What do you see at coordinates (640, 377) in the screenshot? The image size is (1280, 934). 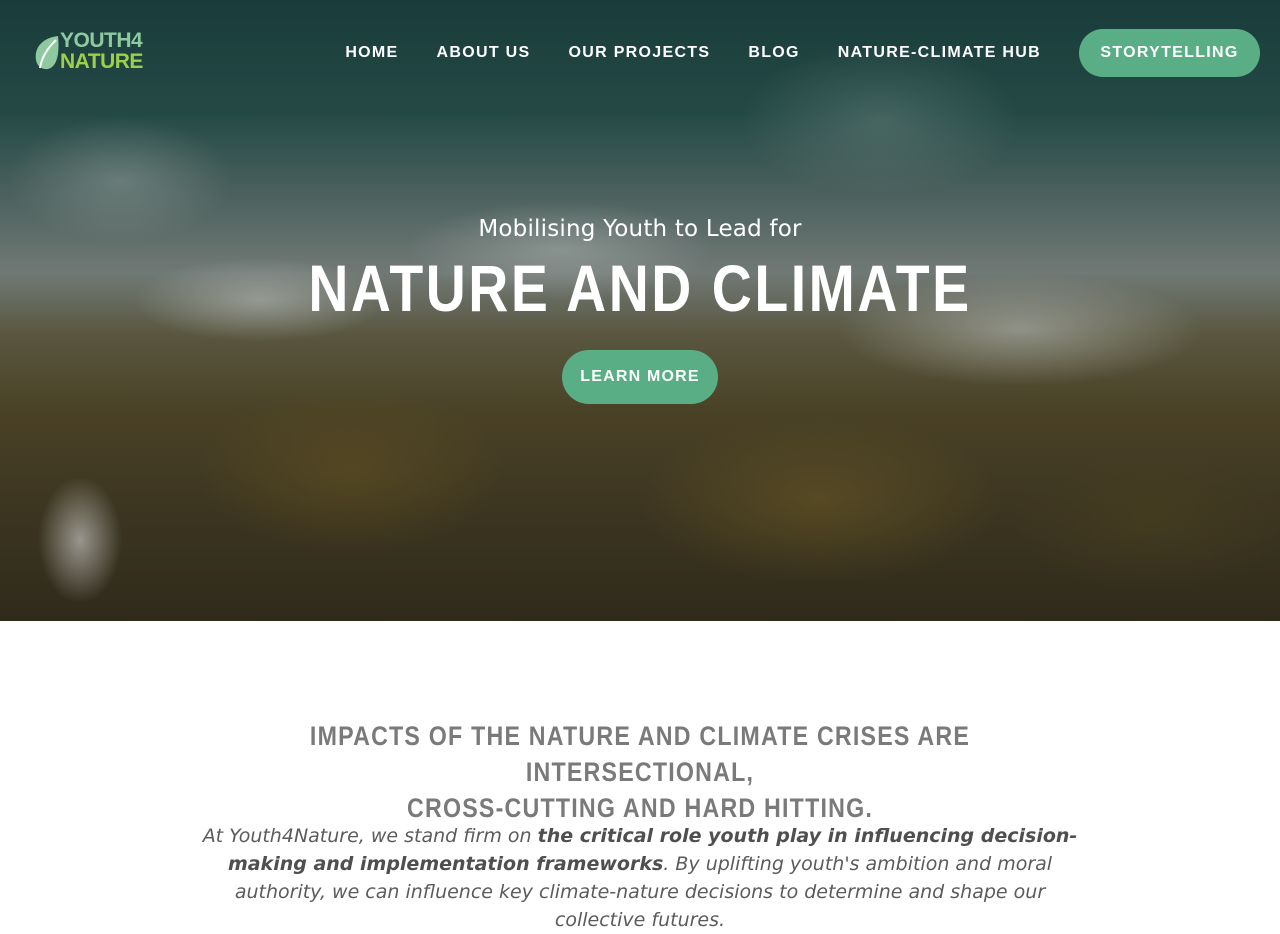 I see `learn-more-button: LEARN MORE` at bounding box center [640, 377].